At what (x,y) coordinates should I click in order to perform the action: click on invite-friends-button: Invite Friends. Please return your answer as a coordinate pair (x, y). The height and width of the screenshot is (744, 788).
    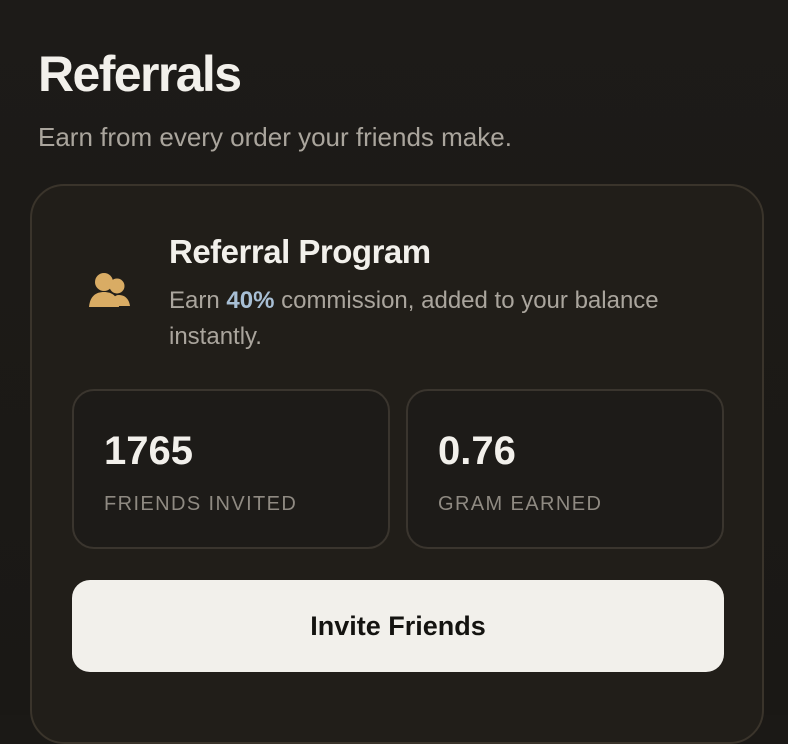
    Looking at the image, I should click on (398, 626).